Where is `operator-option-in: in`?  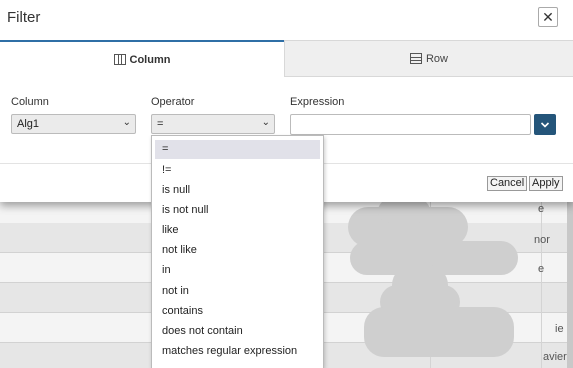 operator-option-in: in is located at coordinates (237, 270).